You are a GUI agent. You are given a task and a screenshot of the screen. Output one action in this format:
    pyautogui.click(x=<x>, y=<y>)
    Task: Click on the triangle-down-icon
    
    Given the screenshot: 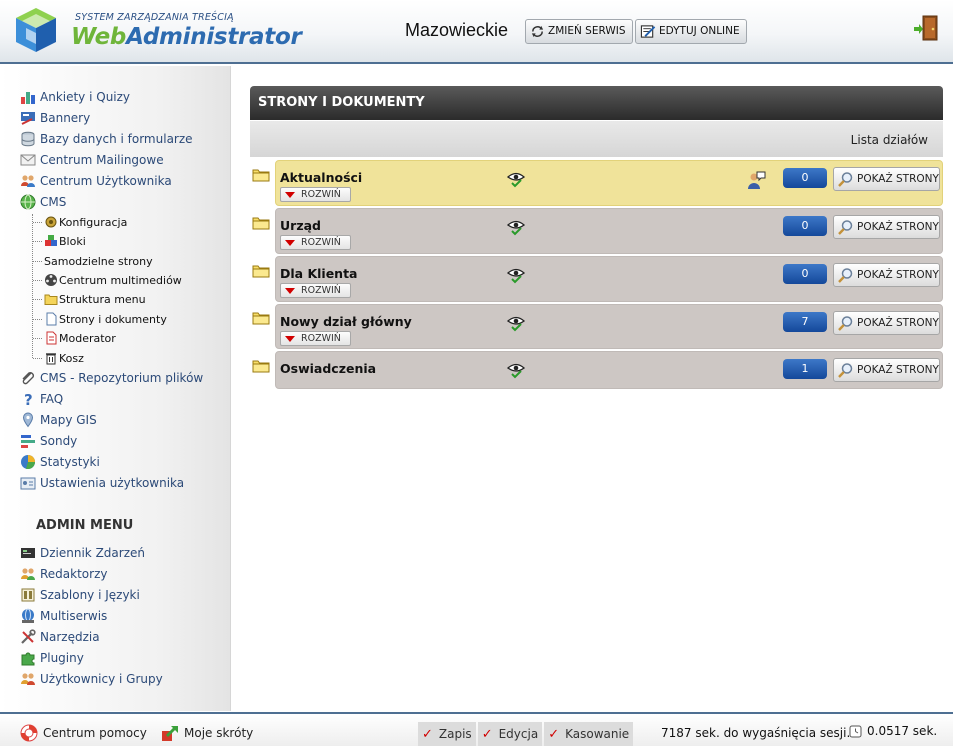 What is the action you would take?
    pyautogui.click(x=290, y=290)
    